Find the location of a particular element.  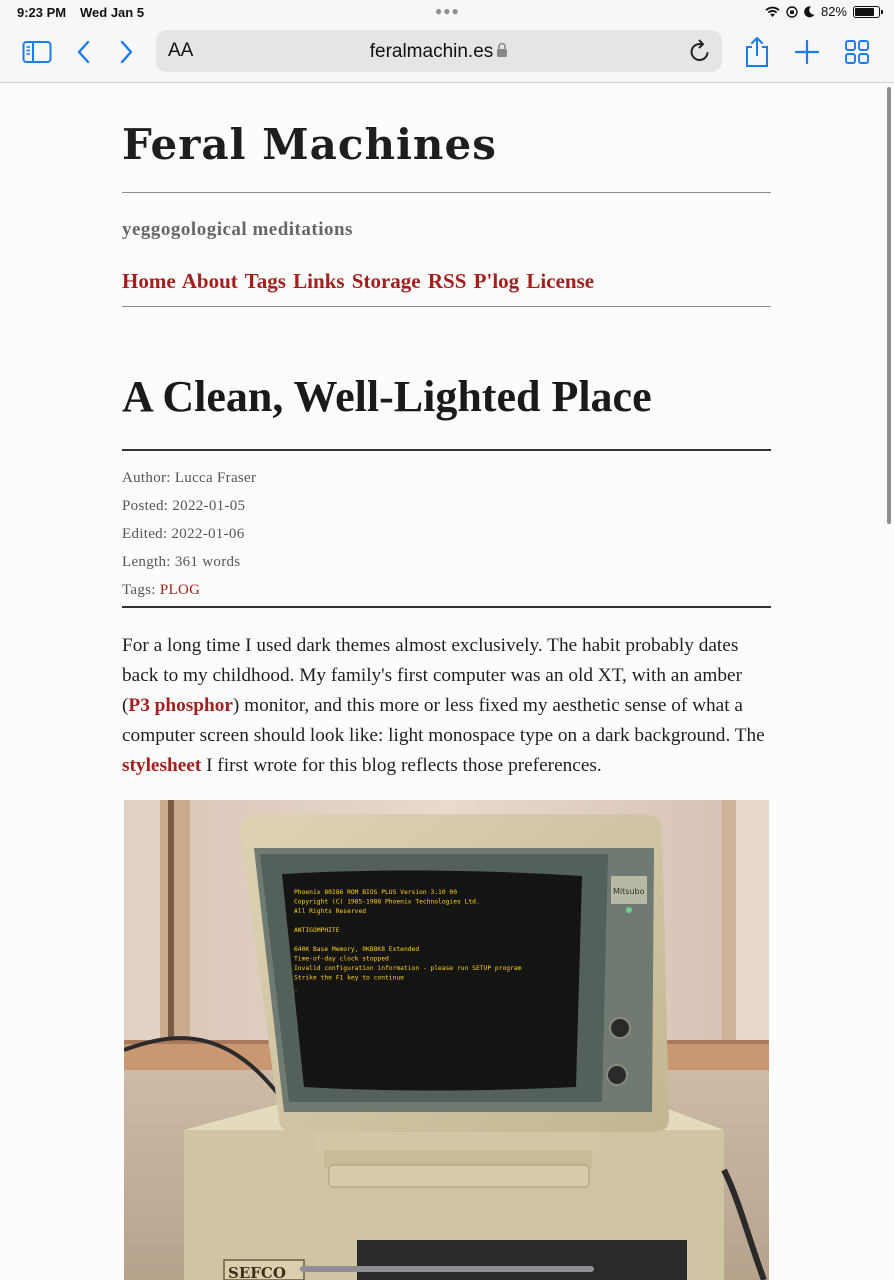

screen-line: _ is located at coordinates (296, 987).